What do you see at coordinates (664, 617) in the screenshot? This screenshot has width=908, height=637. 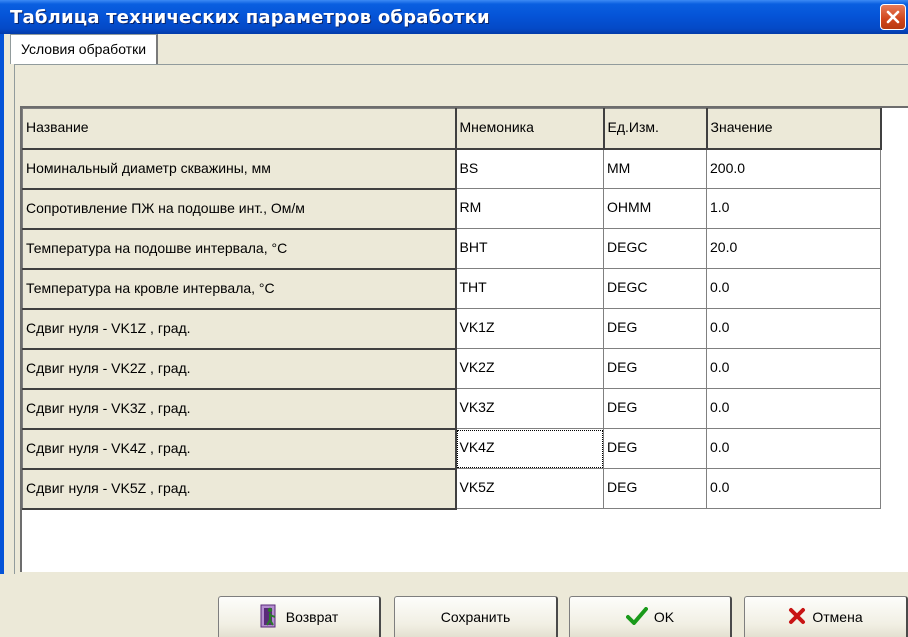 I see `ok-button-label: OK` at bounding box center [664, 617].